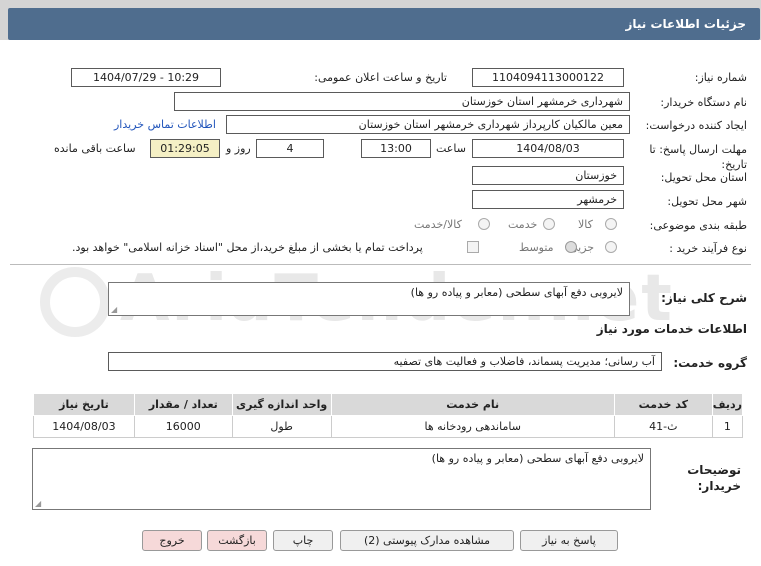 This screenshot has width=761, height=566. What do you see at coordinates (585, 224) in the screenshot?
I see `category-goods-label: کالا` at bounding box center [585, 224].